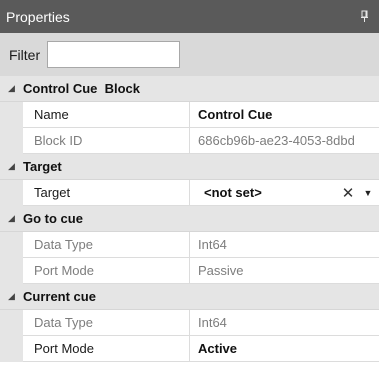 This screenshot has height=387, width=379. I want to click on target-value-editor: <not set> ✕ ▼, so click(284, 193).